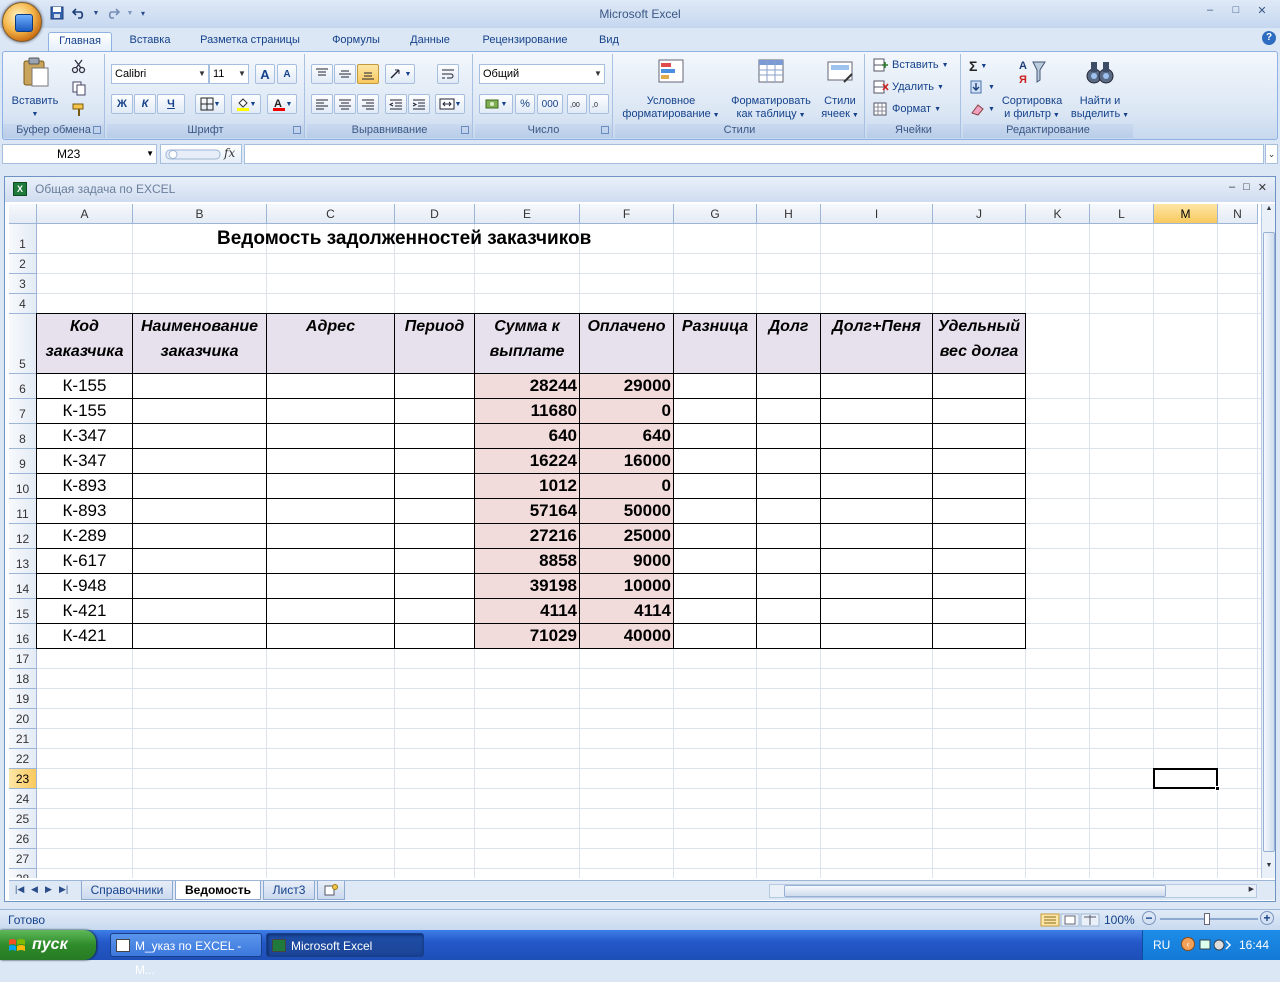 This screenshot has width=1280, height=982. Describe the element at coordinates (85, 386) in the screenshot. I see `customer-code-cell: К-155` at that location.